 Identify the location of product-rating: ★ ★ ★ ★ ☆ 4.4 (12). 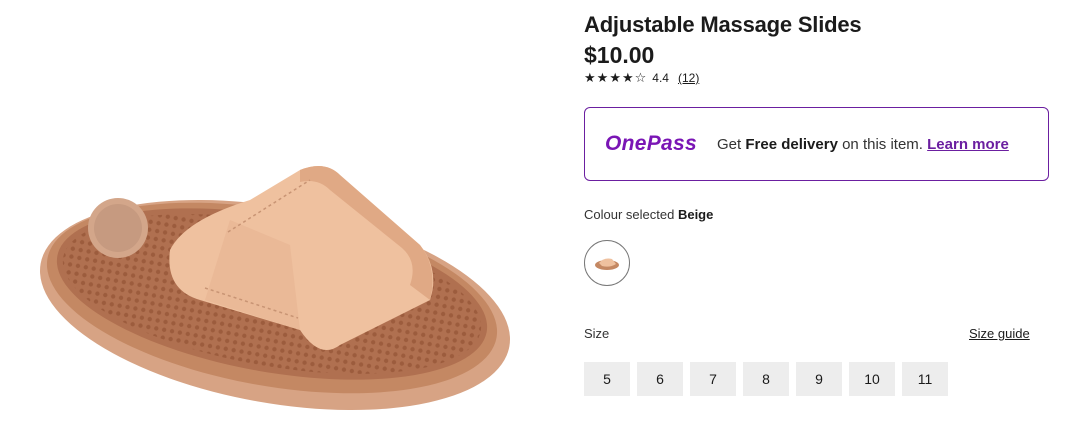
(641, 78).